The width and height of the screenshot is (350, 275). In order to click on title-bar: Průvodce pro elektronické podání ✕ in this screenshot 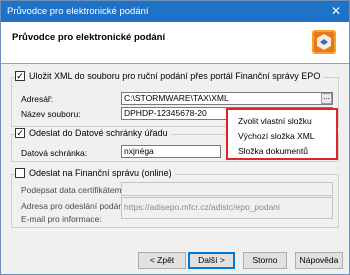, I will do `click(175, 11)`.